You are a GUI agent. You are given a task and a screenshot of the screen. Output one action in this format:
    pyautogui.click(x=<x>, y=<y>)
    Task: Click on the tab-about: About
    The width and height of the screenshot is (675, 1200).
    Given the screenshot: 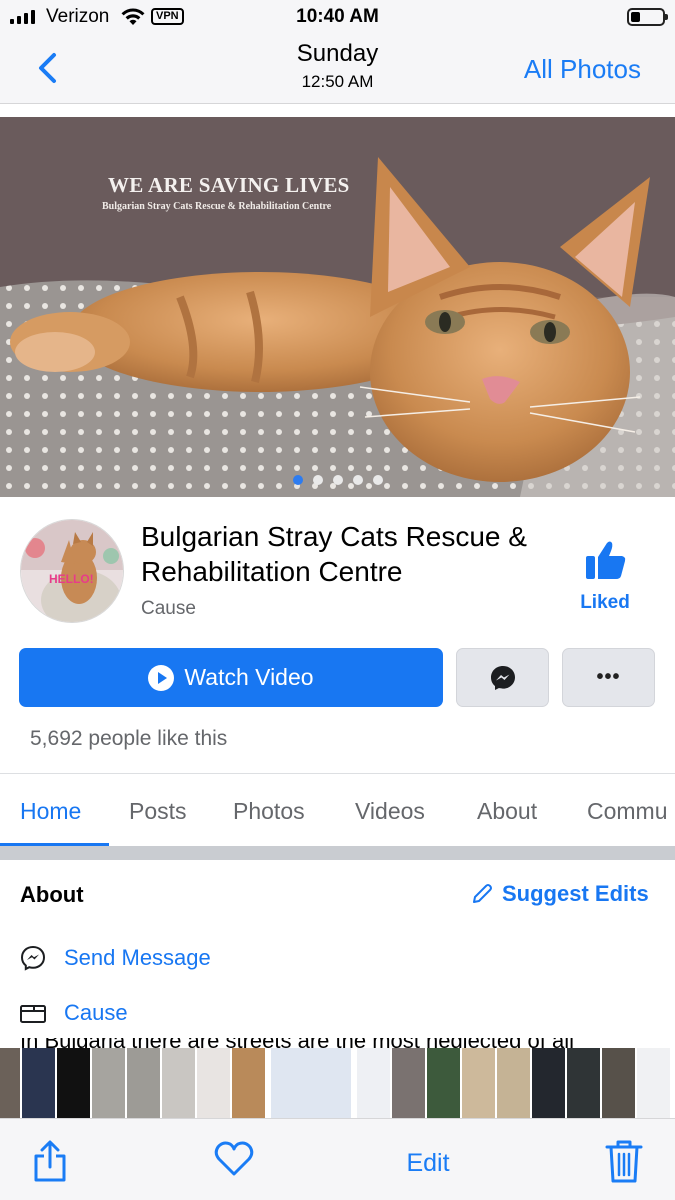 What is the action you would take?
    pyautogui.click(x=507, y=811)
    